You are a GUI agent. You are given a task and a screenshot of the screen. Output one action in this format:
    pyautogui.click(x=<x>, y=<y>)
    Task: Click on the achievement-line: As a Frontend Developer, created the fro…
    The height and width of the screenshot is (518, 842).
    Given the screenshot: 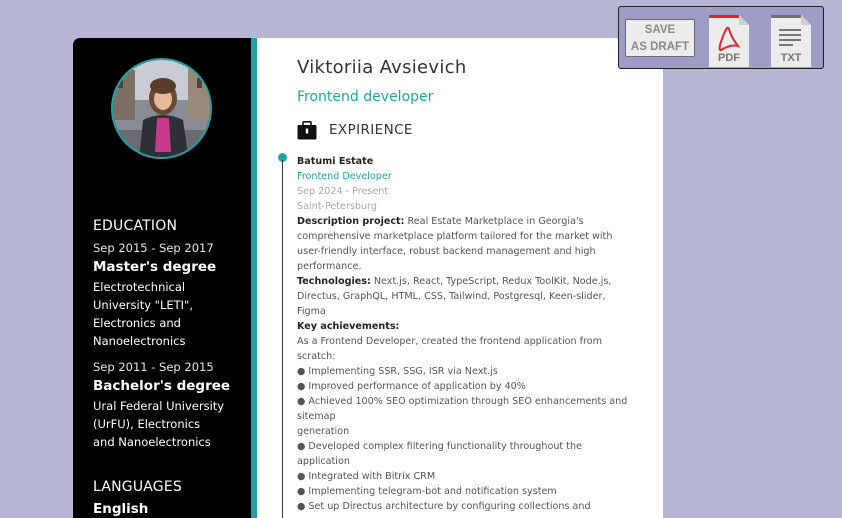 What is the action you would take?
    pyautogui.click(x=449, y=341)
    